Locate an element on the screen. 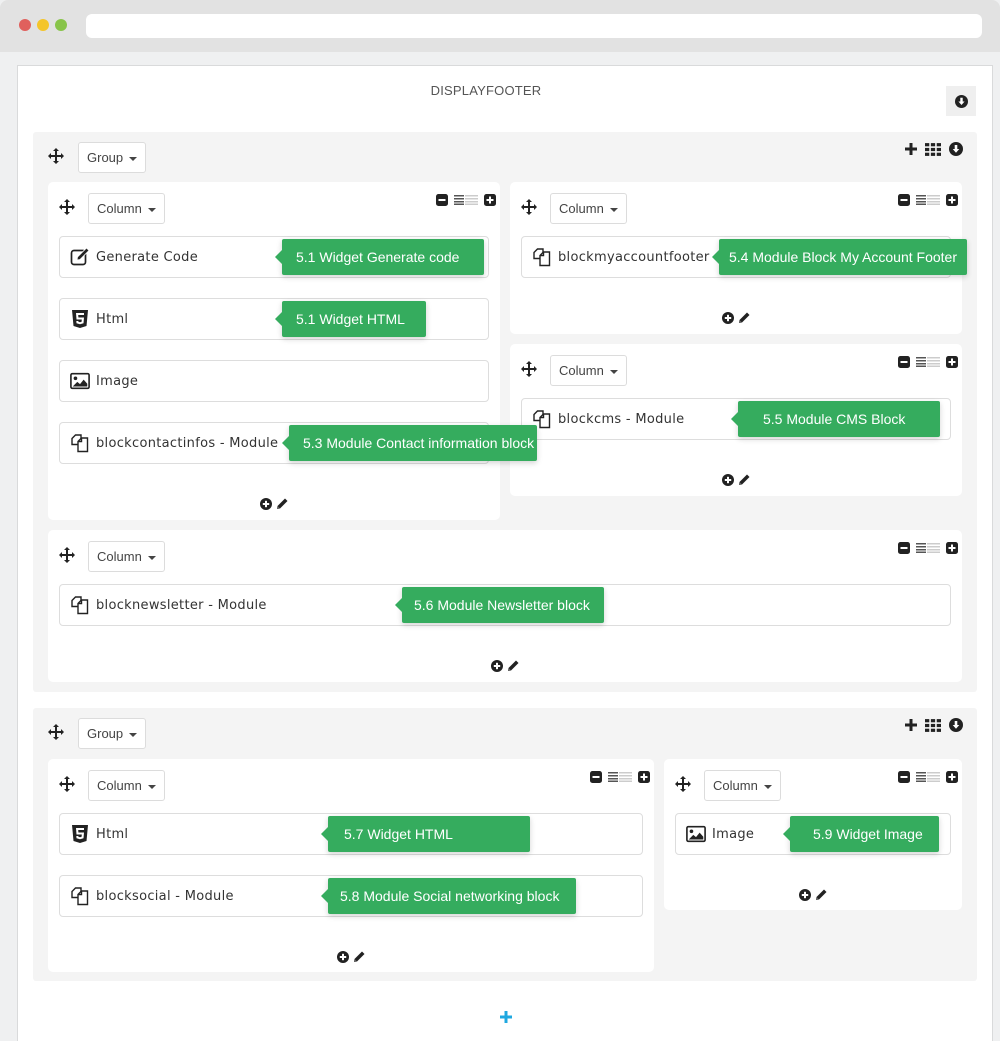  widget-name: Image is located at coordinates (733, 834).